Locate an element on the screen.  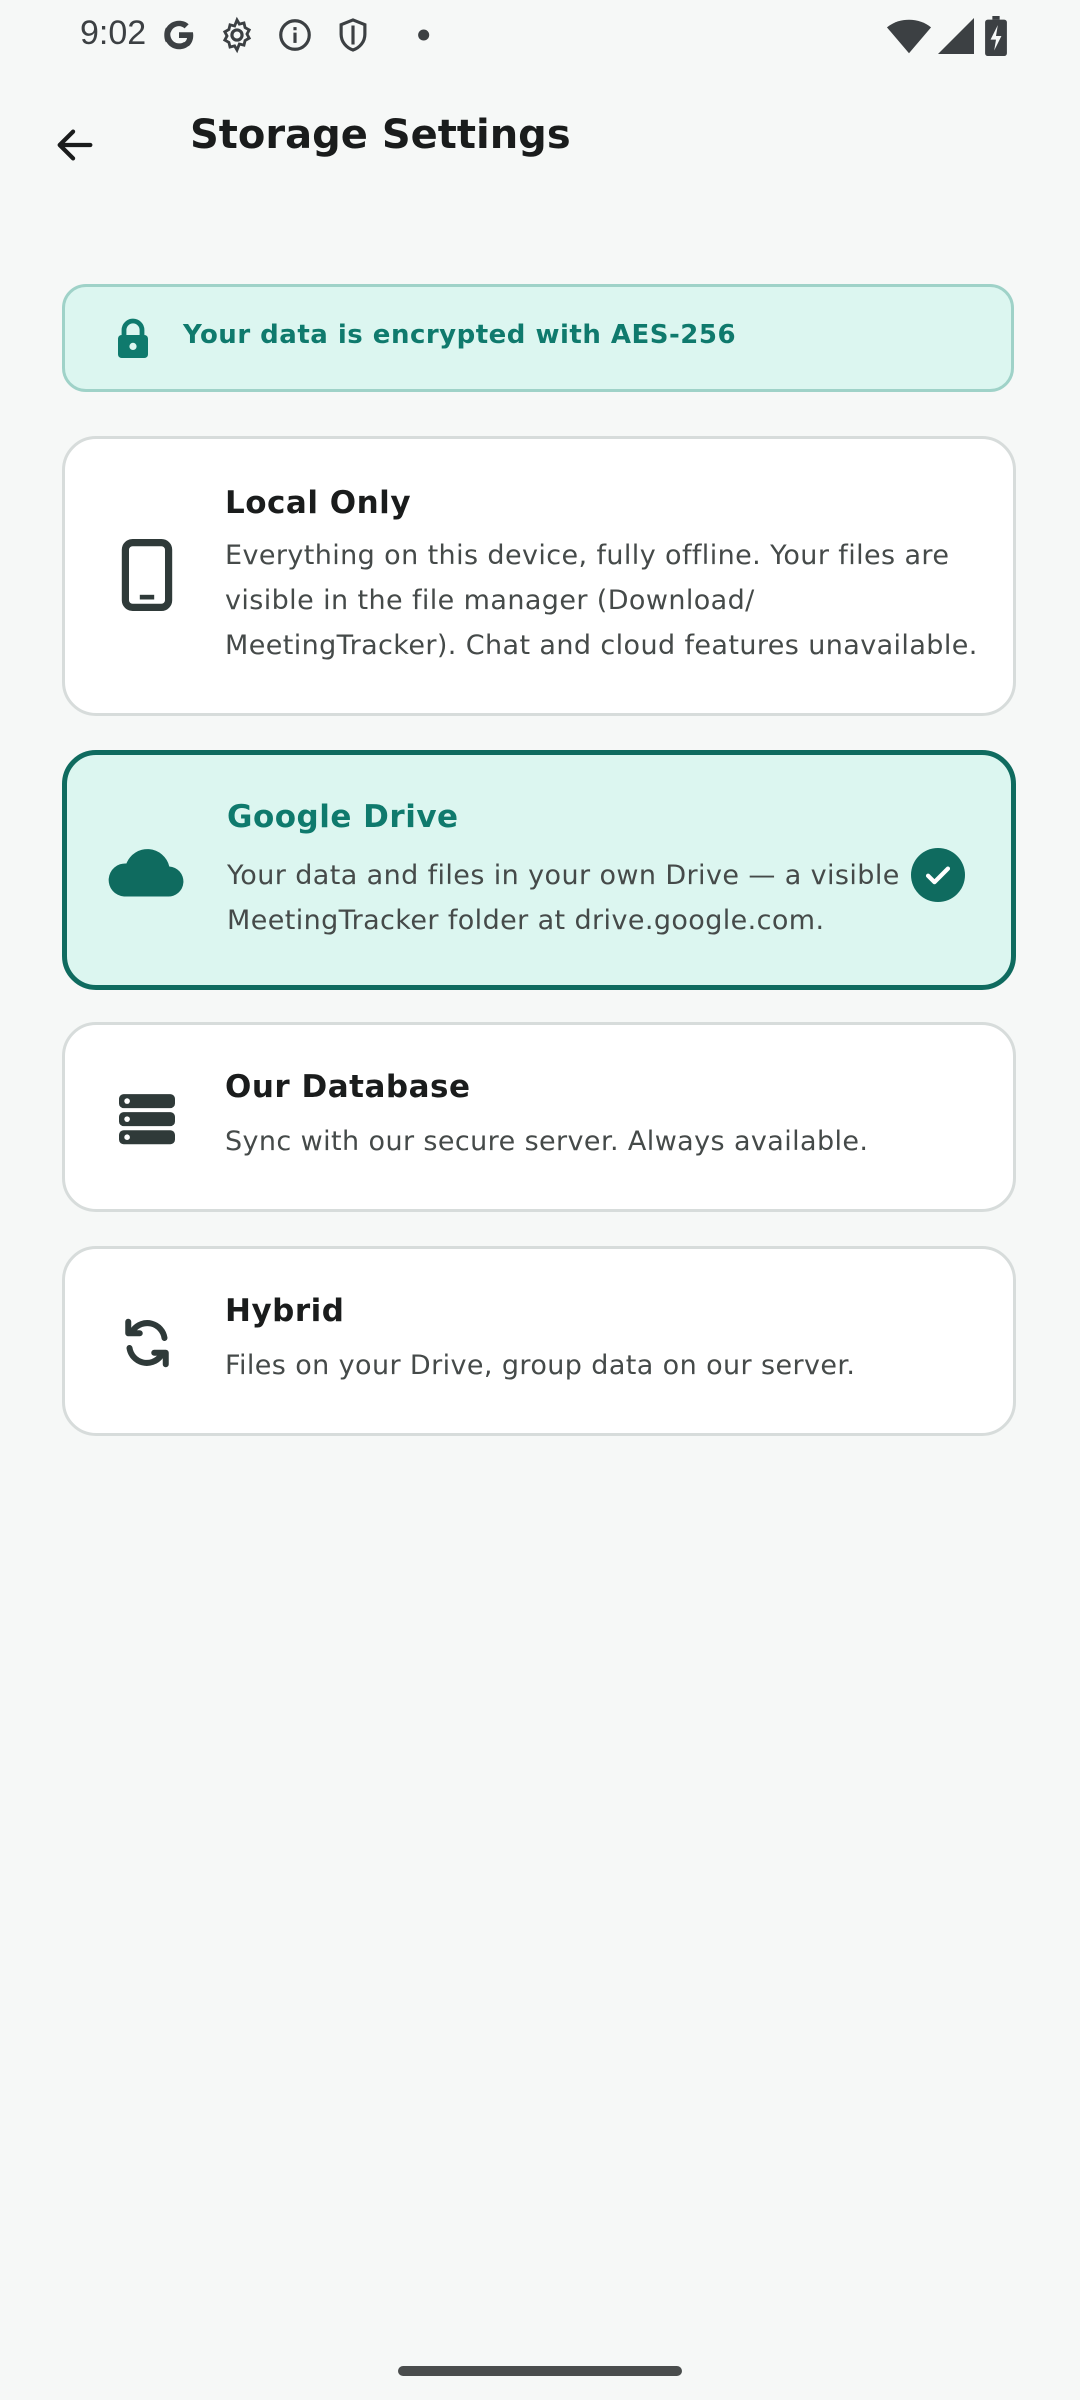
sync-icon is located at coordinates (147, 1343).